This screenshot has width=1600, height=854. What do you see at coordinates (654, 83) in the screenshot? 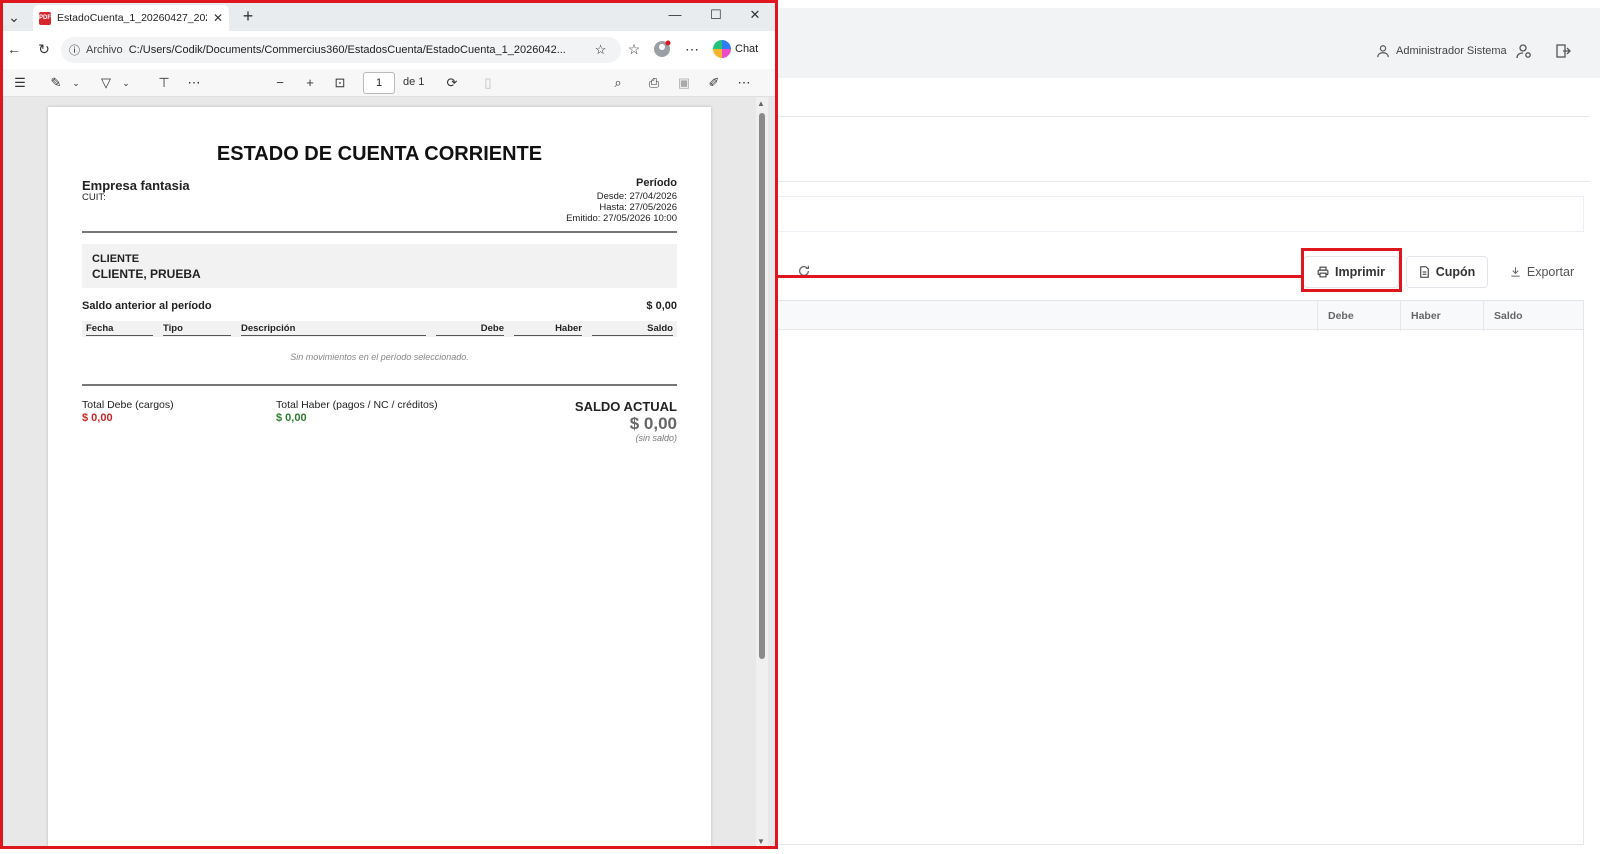
I see `print-icon: ⎙` at bounding box center [654, 83].